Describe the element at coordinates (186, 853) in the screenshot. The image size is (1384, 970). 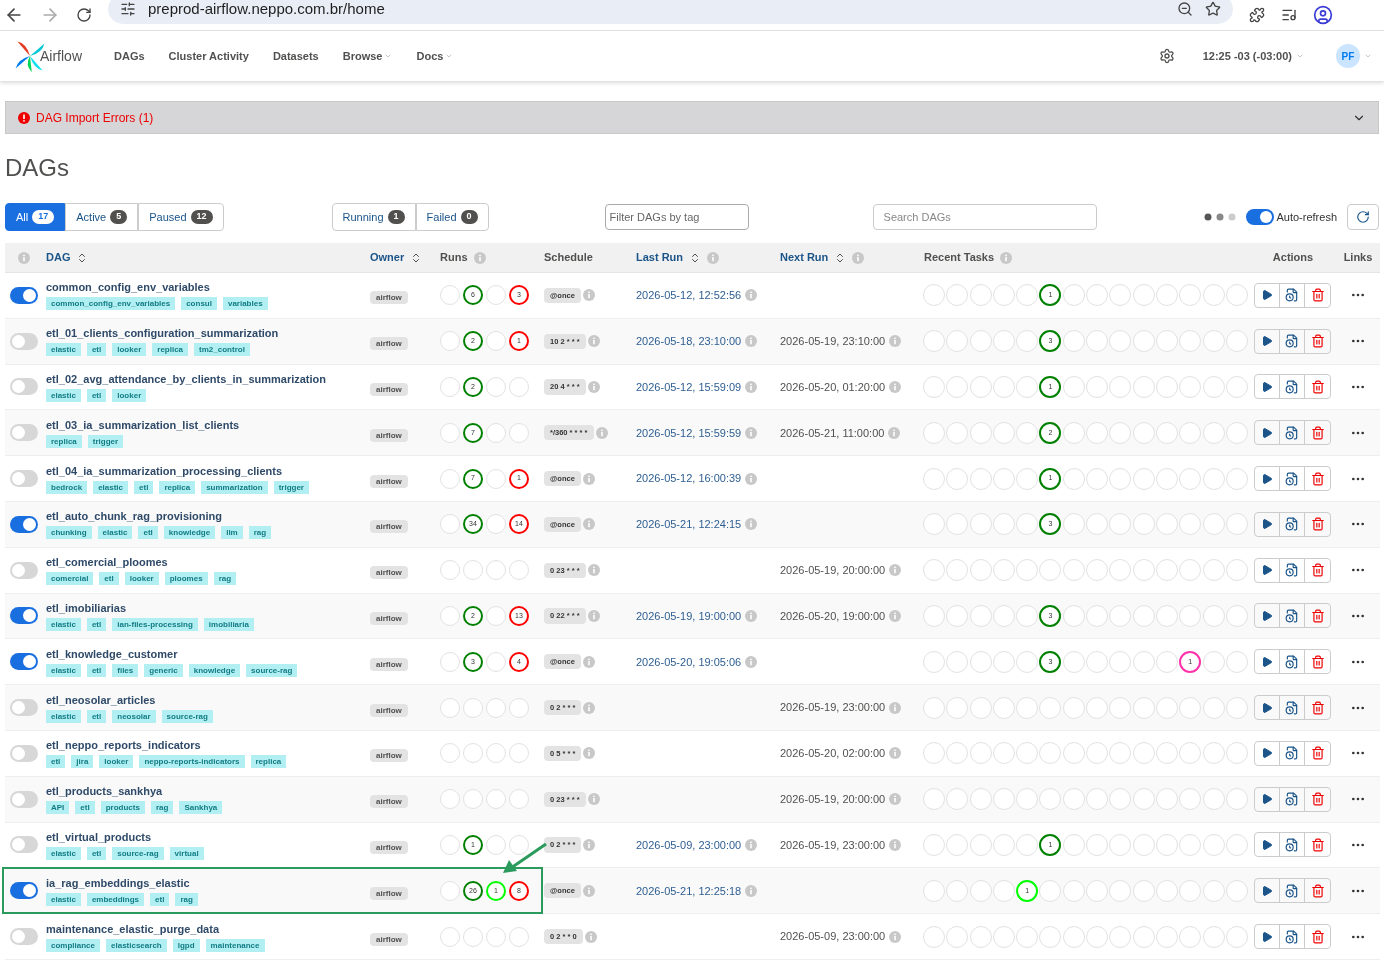
I see `tag-chip: virtual` at that location.